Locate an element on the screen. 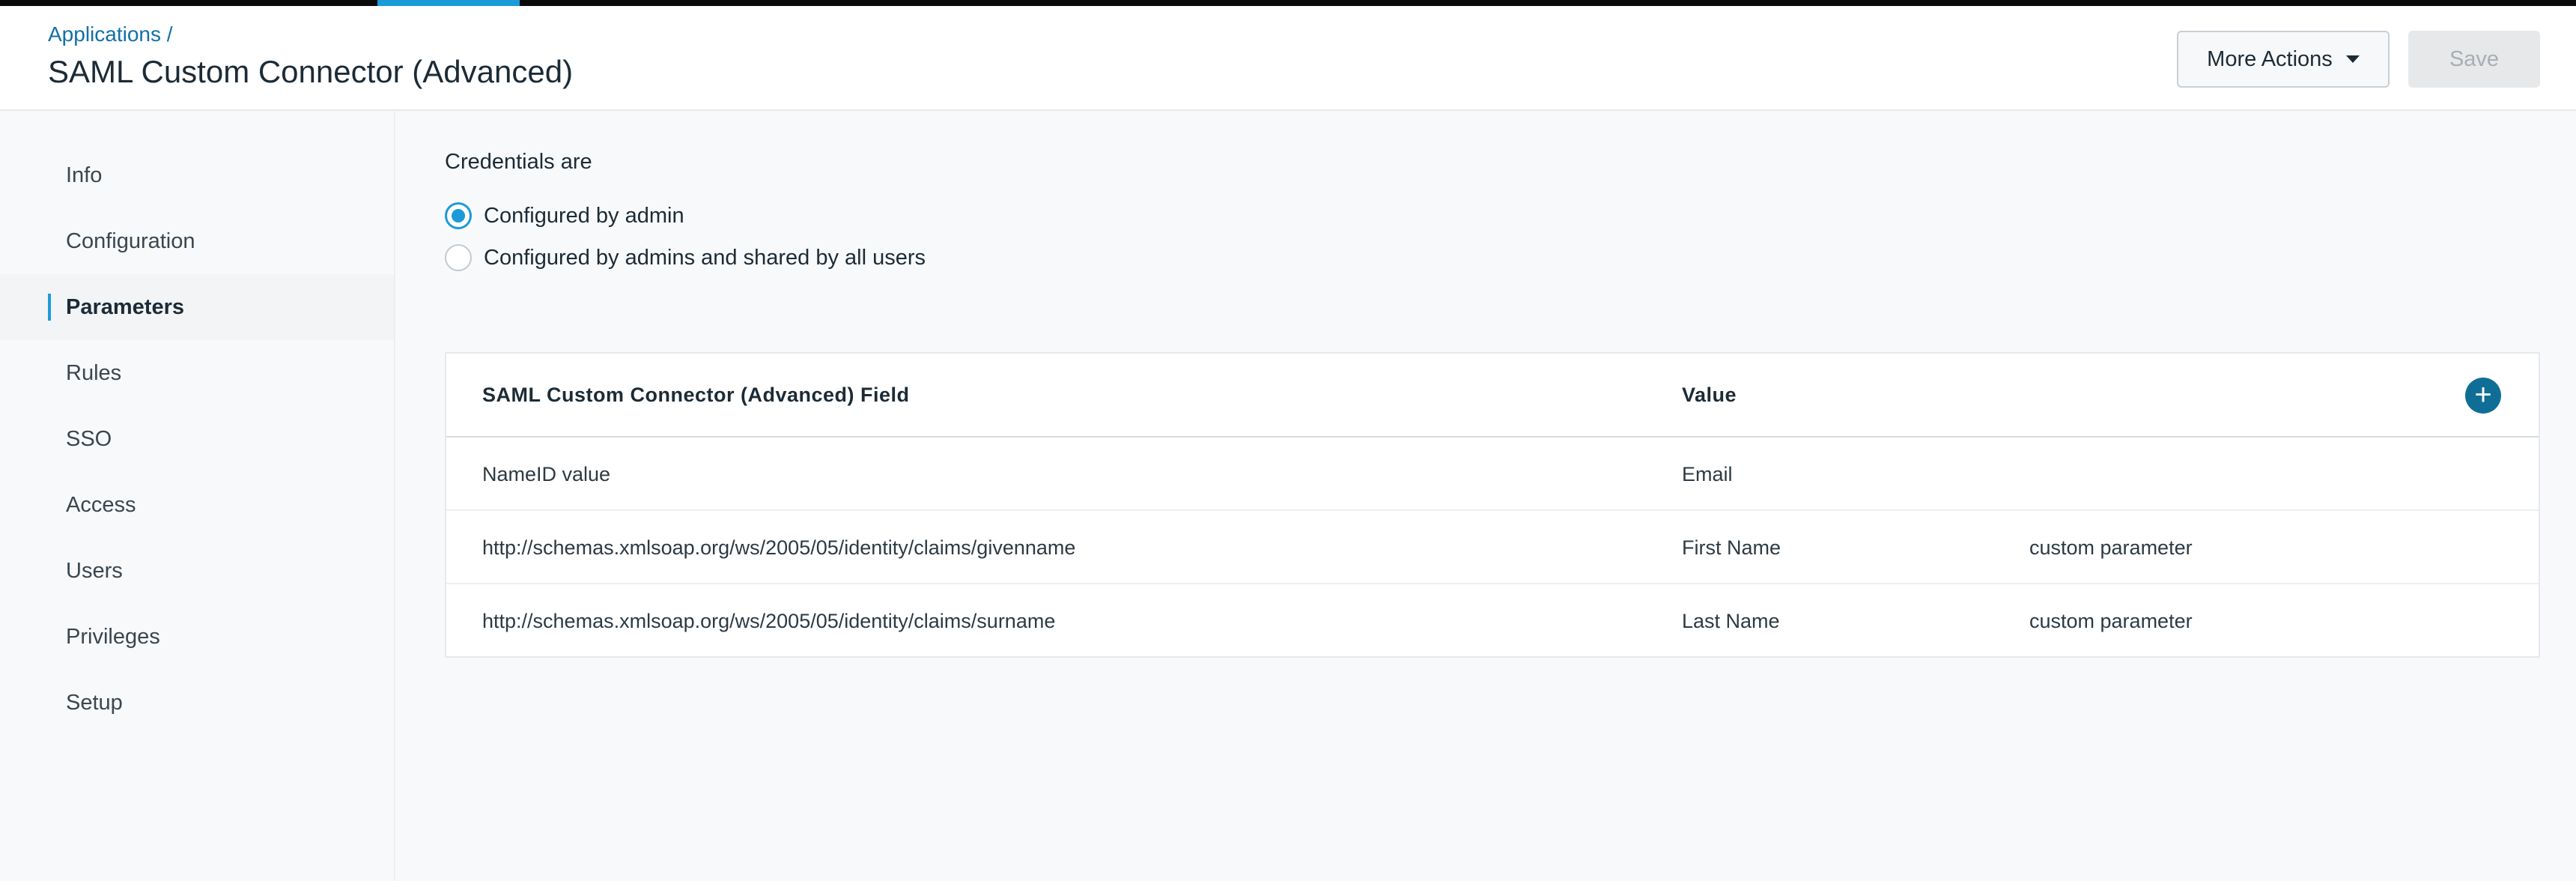  page-title: SAML Custom Connector (Advanced) is located at coordinates (311, 71).